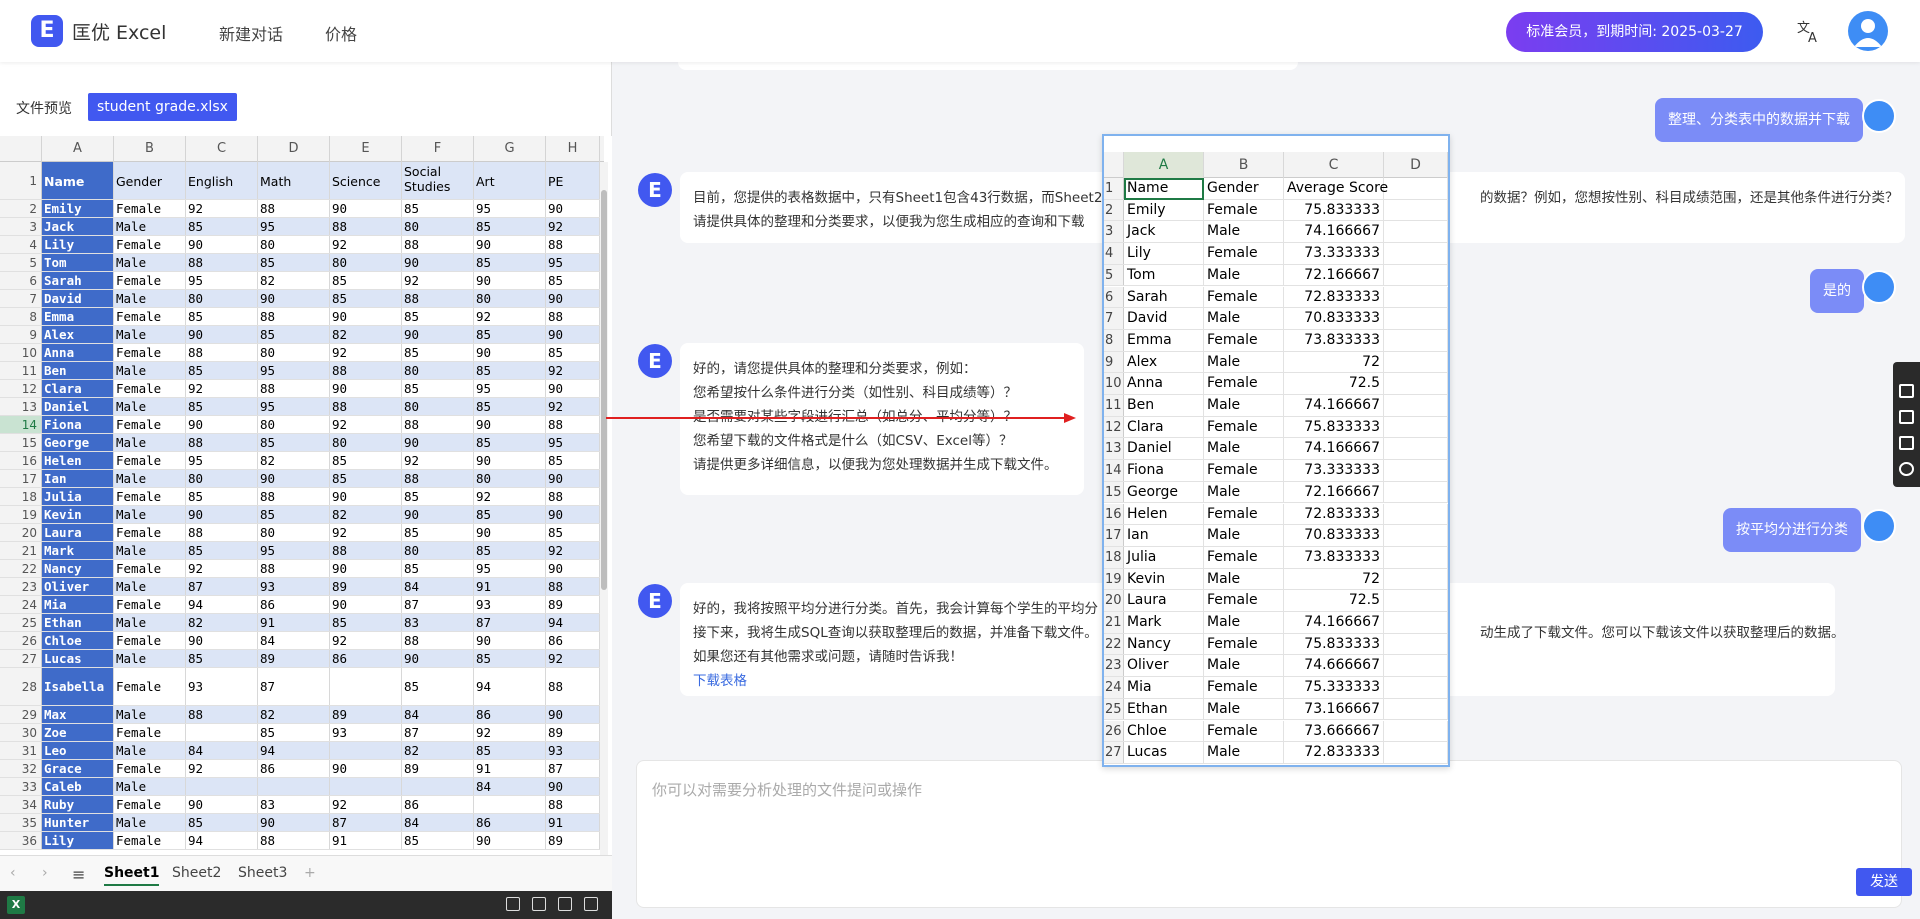  Describe the element at coordinates (573, 180) in the screenshot. I see `grid-cell: PE` at that location.